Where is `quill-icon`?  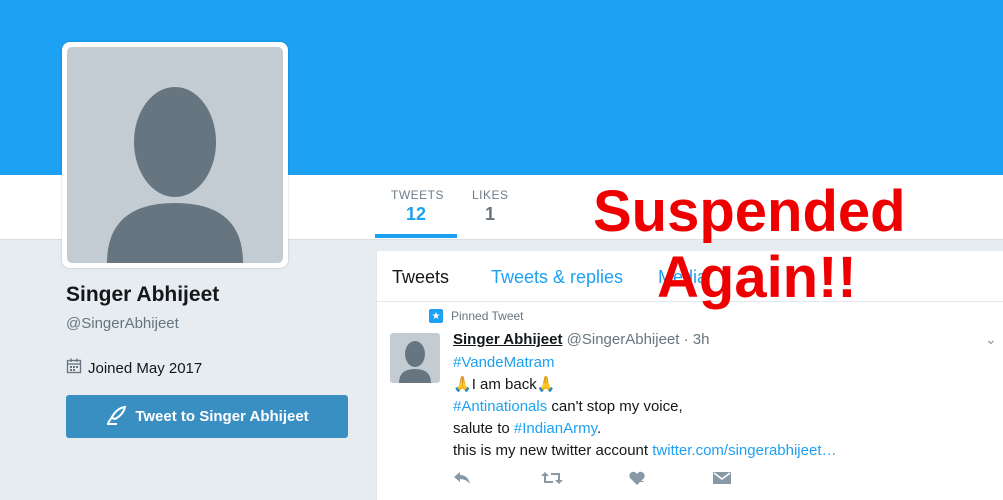
quill-icon is located at coordinates (116, 417).